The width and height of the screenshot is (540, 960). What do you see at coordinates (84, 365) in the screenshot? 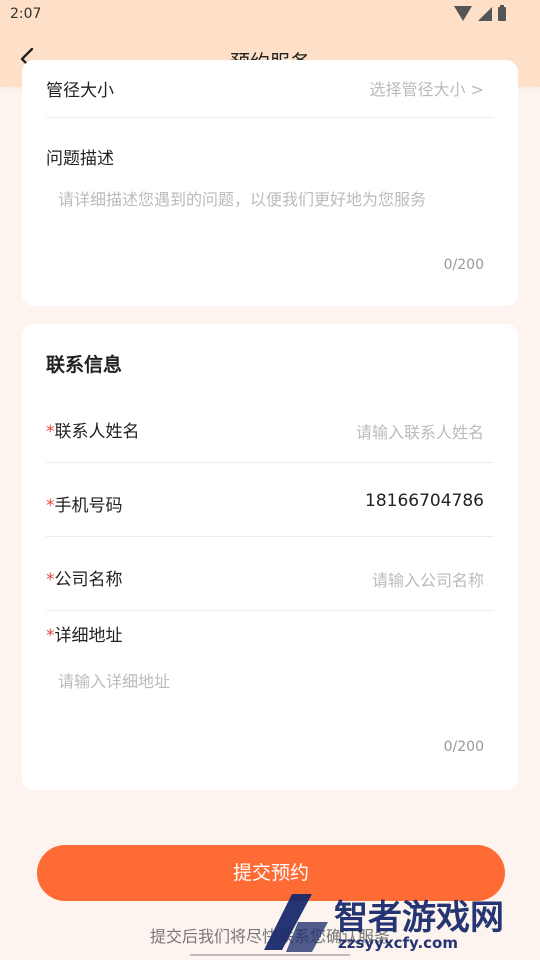
I see `contact-section-title: 联系信息` at bounding box center [84, 365].